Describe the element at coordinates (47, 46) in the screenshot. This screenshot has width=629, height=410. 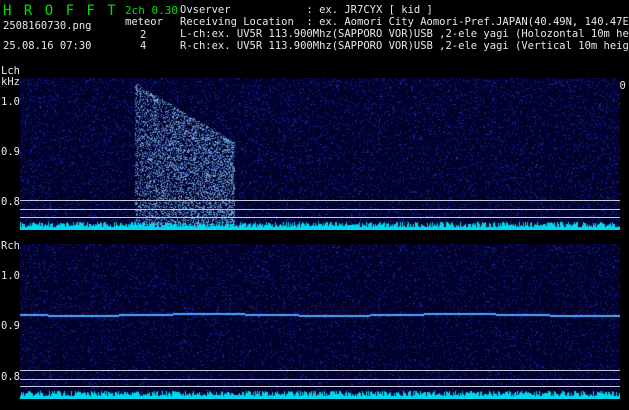
I see `date-time: 25.08.16 07:30` at that location.